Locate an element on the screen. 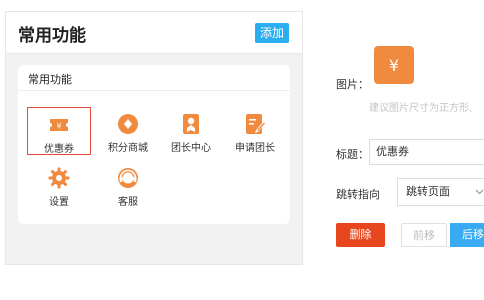 The width and height of the screenshot is (484, 300). function-item-label: 客服 is located at coordinates (128, 202).